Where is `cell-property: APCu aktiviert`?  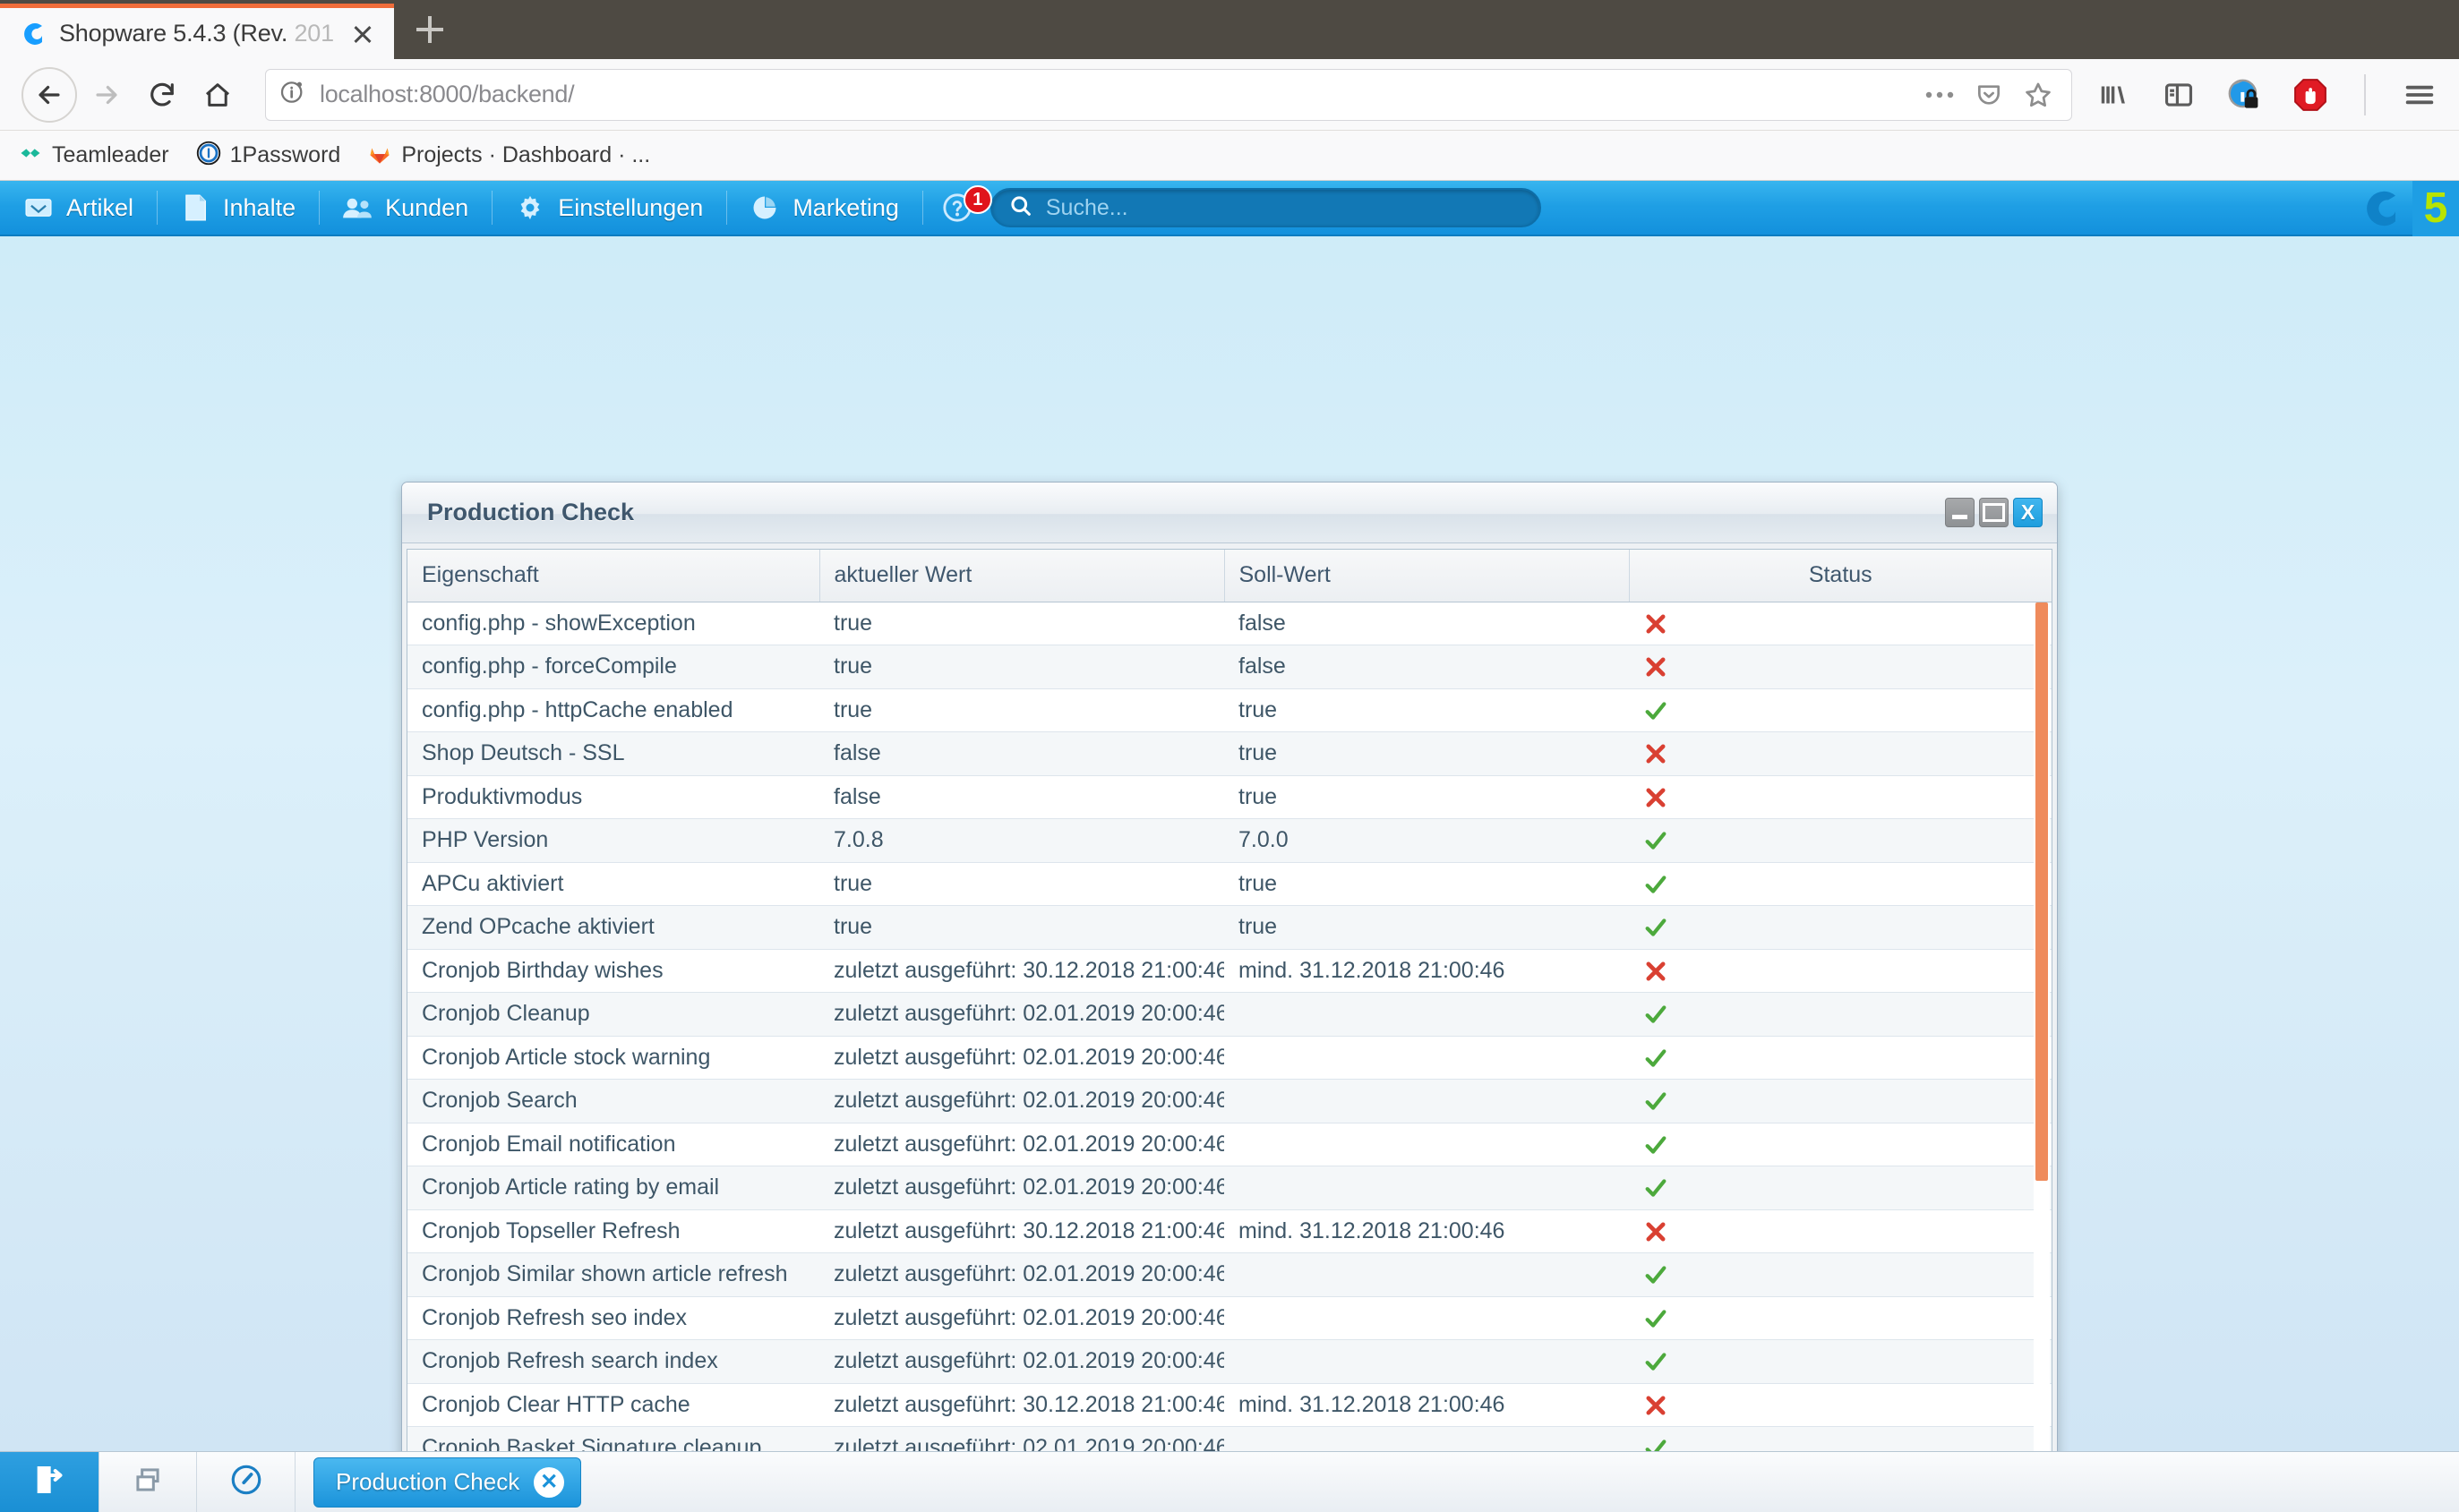 cell-property: APCu aktiviert is located at coordinates (613, 884).